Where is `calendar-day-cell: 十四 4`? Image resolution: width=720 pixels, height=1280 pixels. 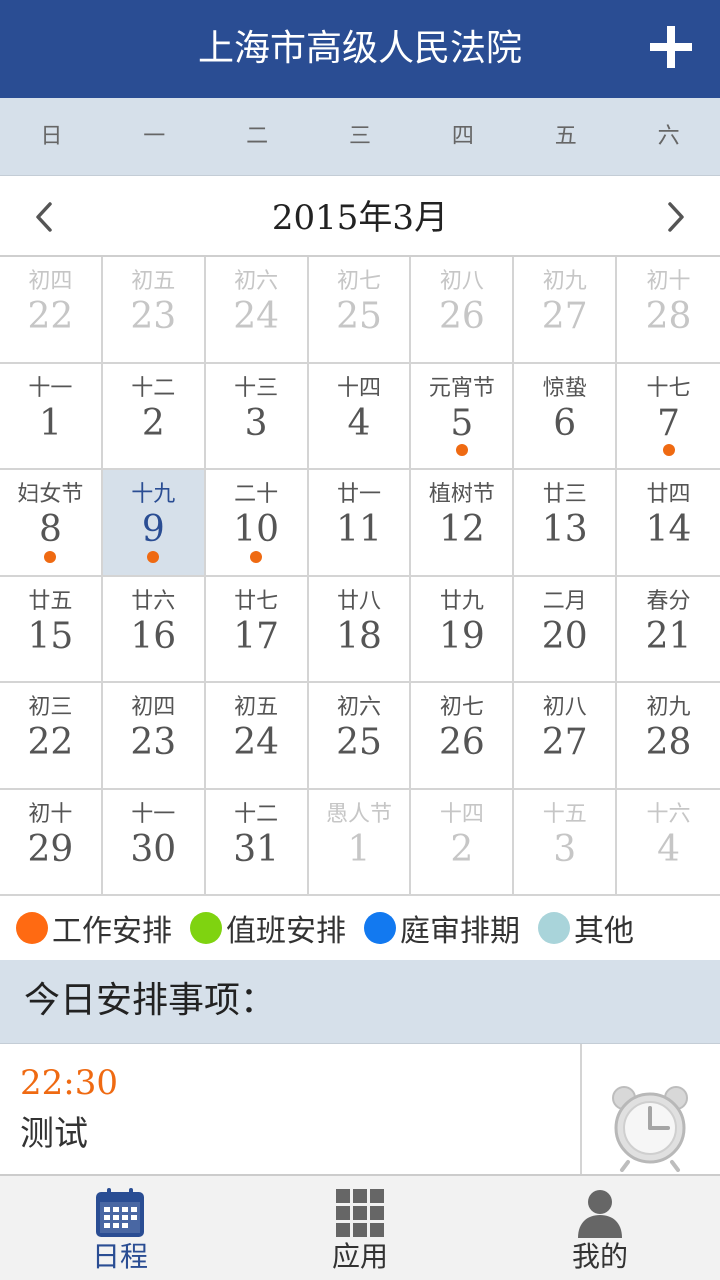 calendar-day-cell: 十四 4 is located at coordinates (360, 416).